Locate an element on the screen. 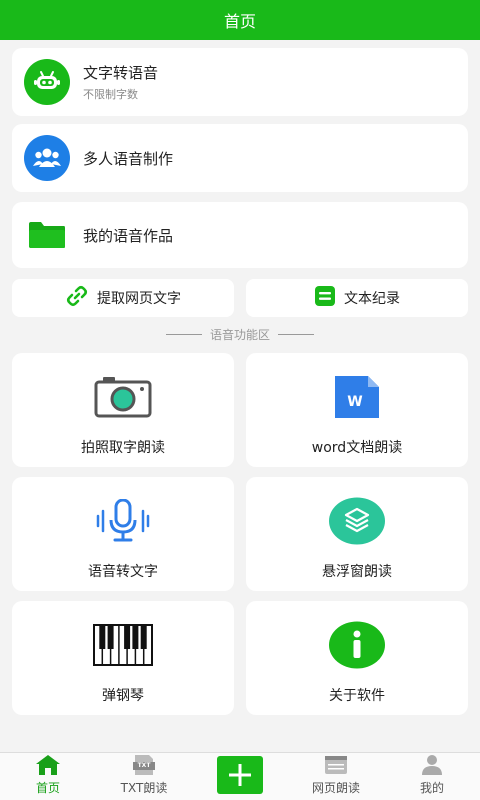 This screenshot has width=480, height=800. piano-card: 弹钢琴 is located at coordinates (123, 658).